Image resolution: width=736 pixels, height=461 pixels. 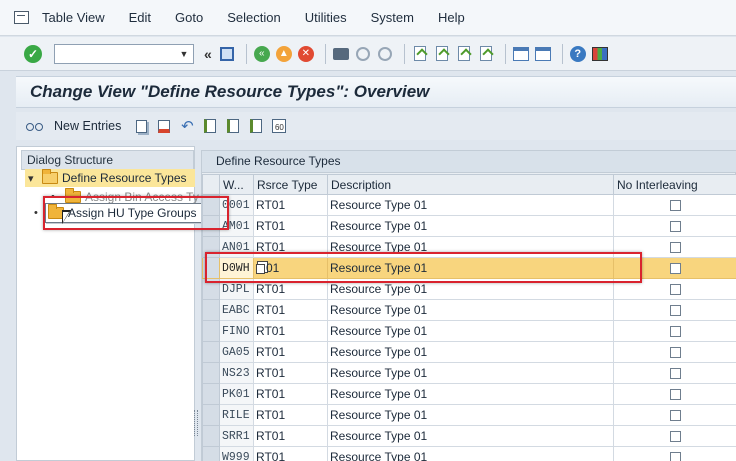 What do you see at coordinates (211, 184) in the screenshot?
I see `select-all-column` at bounding box center [211, 184].